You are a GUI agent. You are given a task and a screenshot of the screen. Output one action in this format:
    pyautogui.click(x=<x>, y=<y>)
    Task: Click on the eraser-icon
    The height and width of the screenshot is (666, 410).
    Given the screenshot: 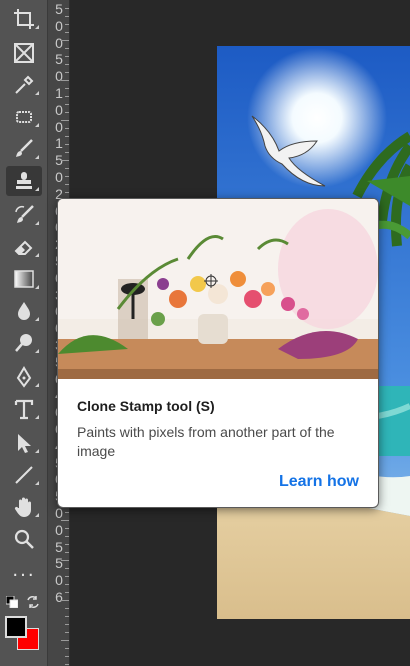 What is the action you would take?
    pyautogui.click(x=23, y=247)
    